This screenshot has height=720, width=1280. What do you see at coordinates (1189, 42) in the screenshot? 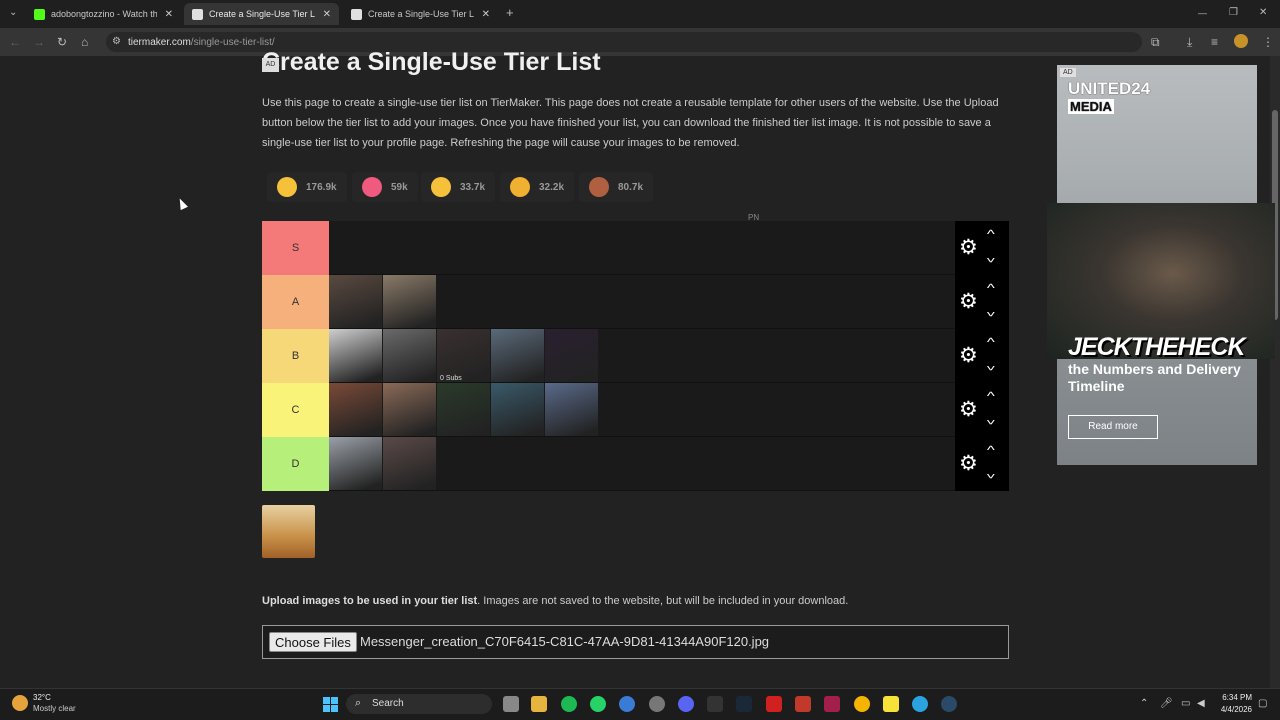
I see `download-icon: ⤓` at bounding box center [1189, 42].